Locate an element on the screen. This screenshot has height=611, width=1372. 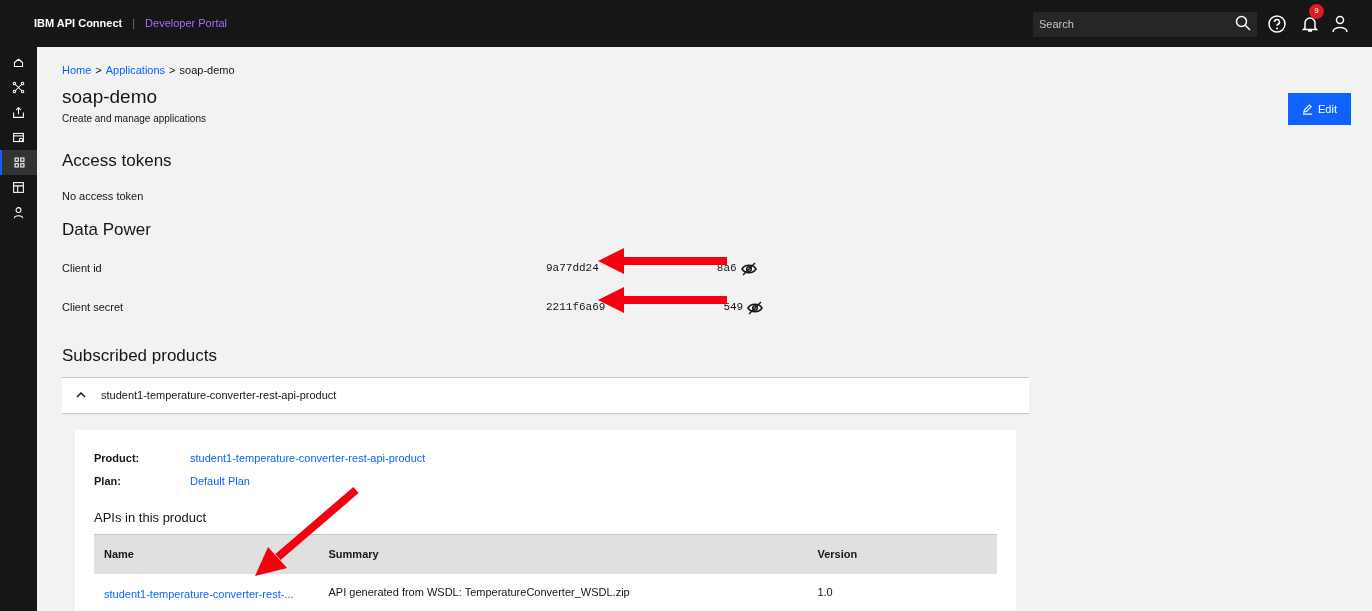
detail-link: Default Plan is located at coordinates (220, 481).